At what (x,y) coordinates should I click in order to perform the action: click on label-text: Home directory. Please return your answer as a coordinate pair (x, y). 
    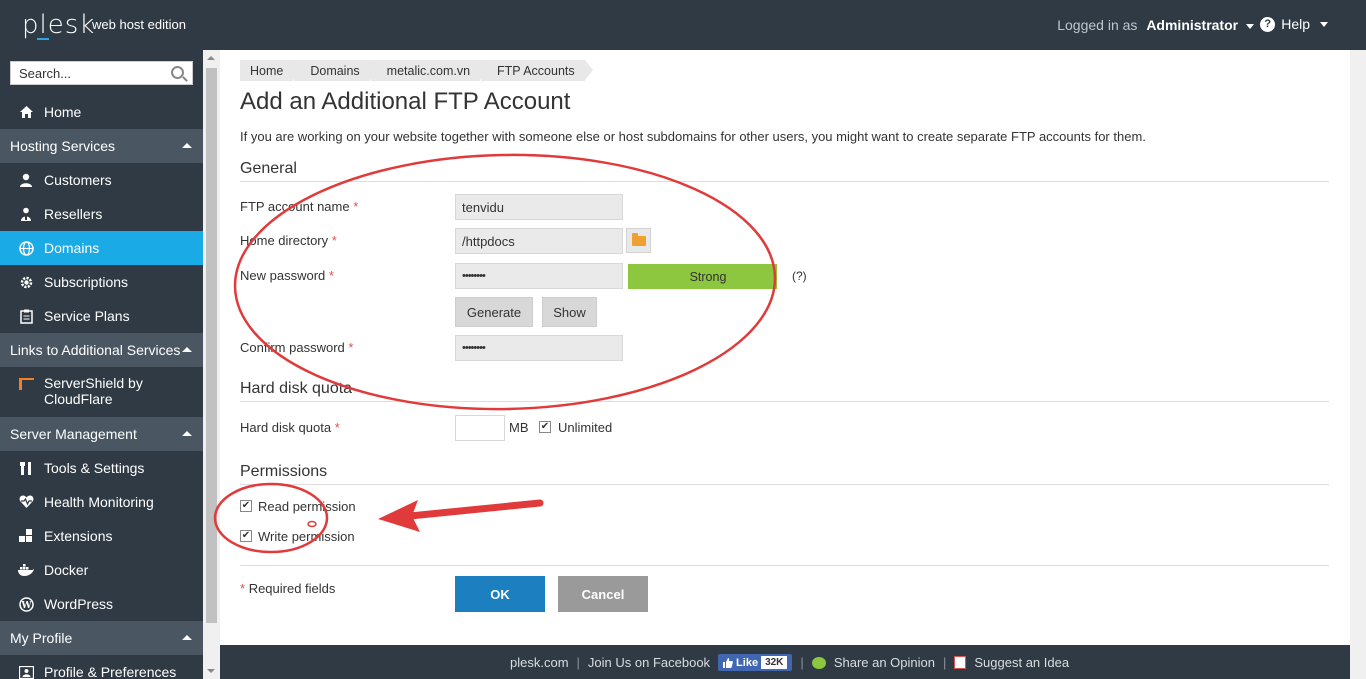
    Looking at the image, I should click on (284, 240).